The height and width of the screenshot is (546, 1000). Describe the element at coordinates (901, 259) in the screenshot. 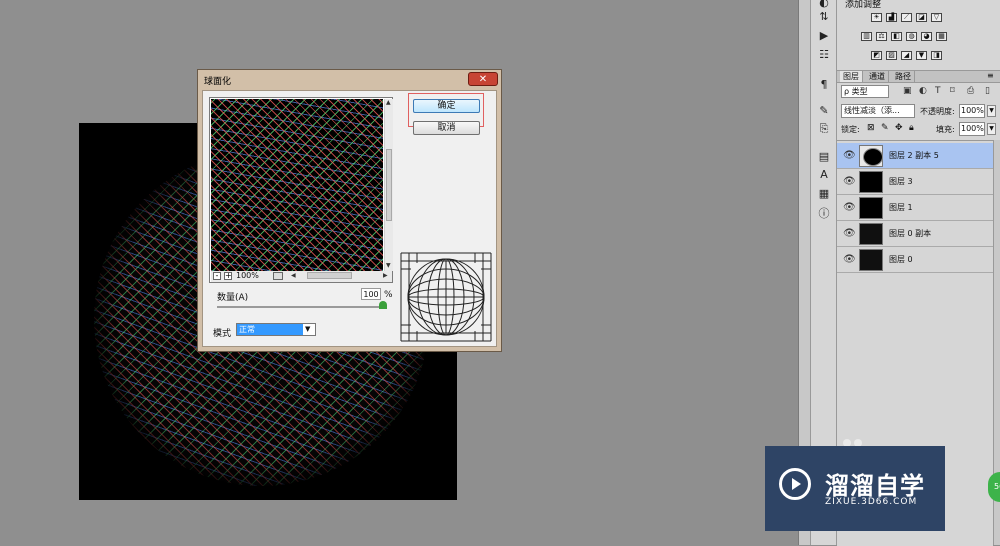

I see `layer-name: 图层 0` at that location.